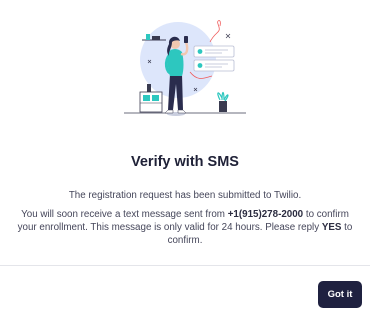 Image resolution: width=370 pixels, height=316 pixels. What do you see at coordinates (185, 68) in the screenshot?
I see `person-with-phone-illustration` at bounding box center [185, 68].